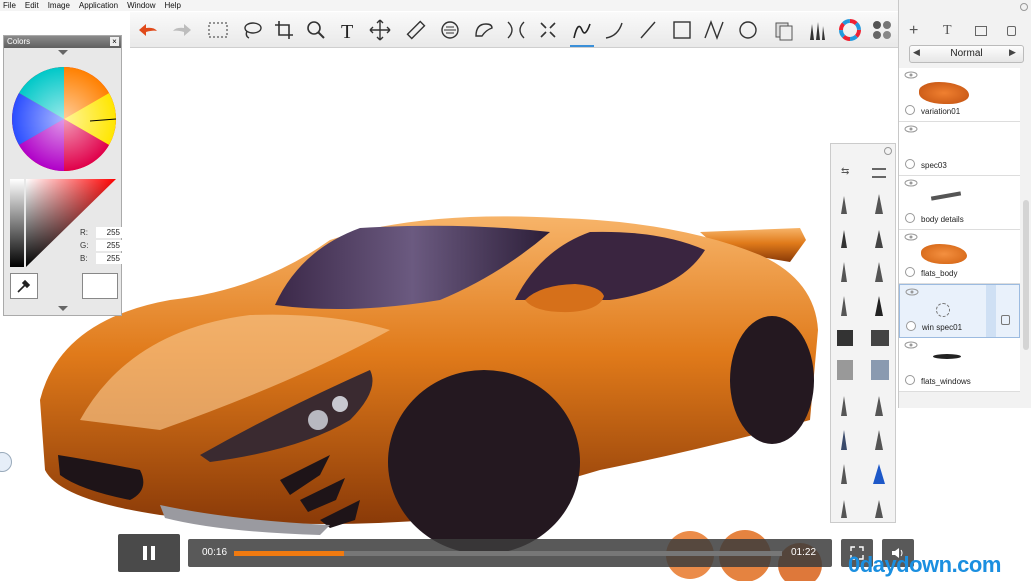 Image resolution: width=1031 pixels, height=581 pixels. I want to click on layer-item: spec03, so click(959, 149).